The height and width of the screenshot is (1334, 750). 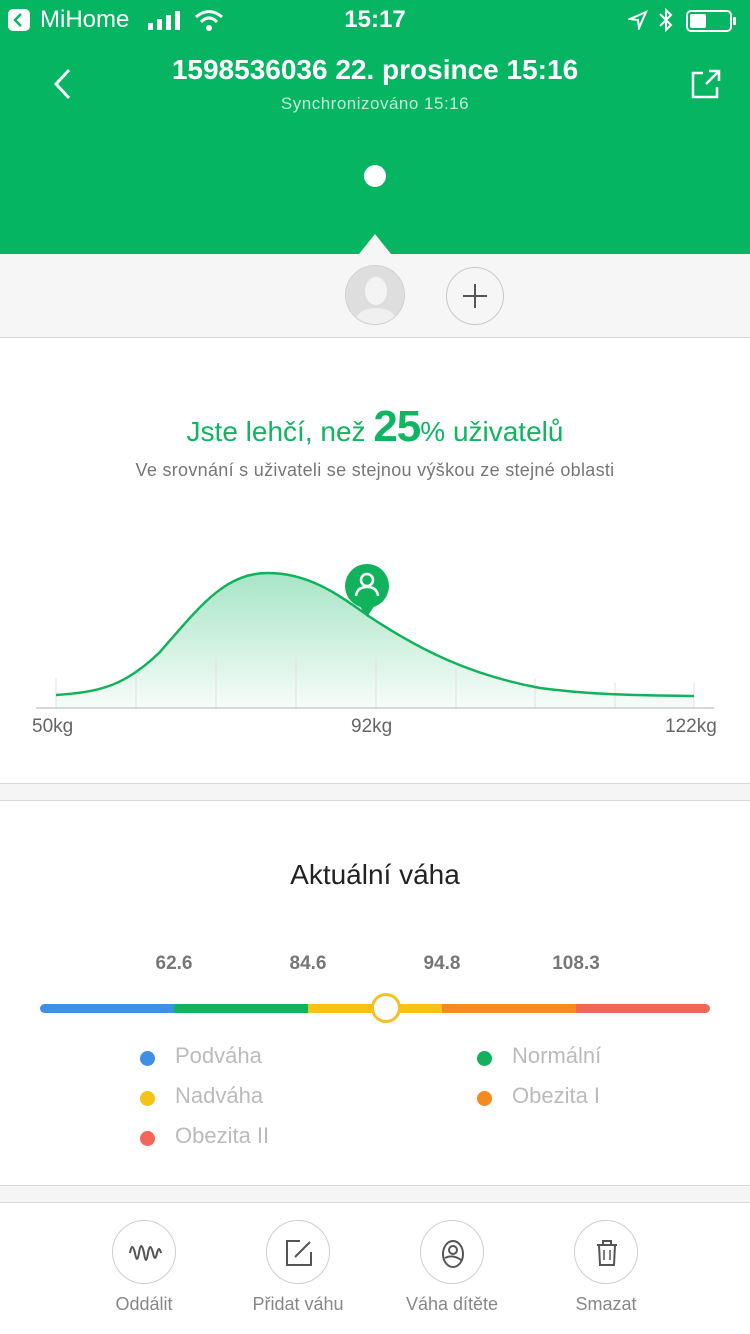 What do you see at coordinates (375, 636) in the screenshot?
I see `distribution-curve` at bounding box center [375, 636].